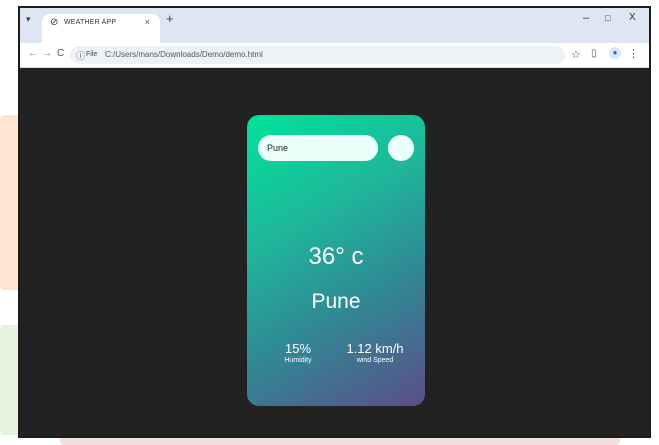  Describe the element at coordinates (334, 25) in the screenshot. I see `tab-strip: ▾ ⊘ WEATHER APP × + – □ X` at that location.